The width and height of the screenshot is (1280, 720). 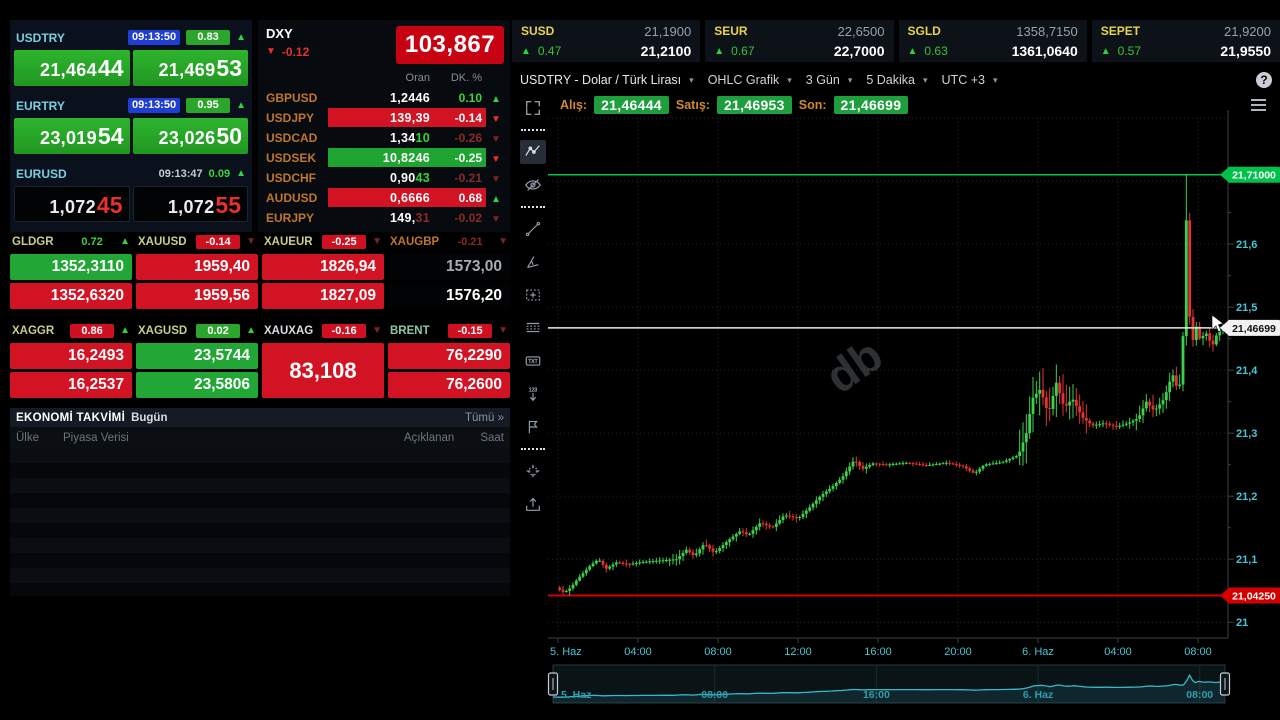 I want to click on commodity-xauusd: XAUUSD -0.14 ▼ 1959,40 1959,56, so click(x=197, y=271).